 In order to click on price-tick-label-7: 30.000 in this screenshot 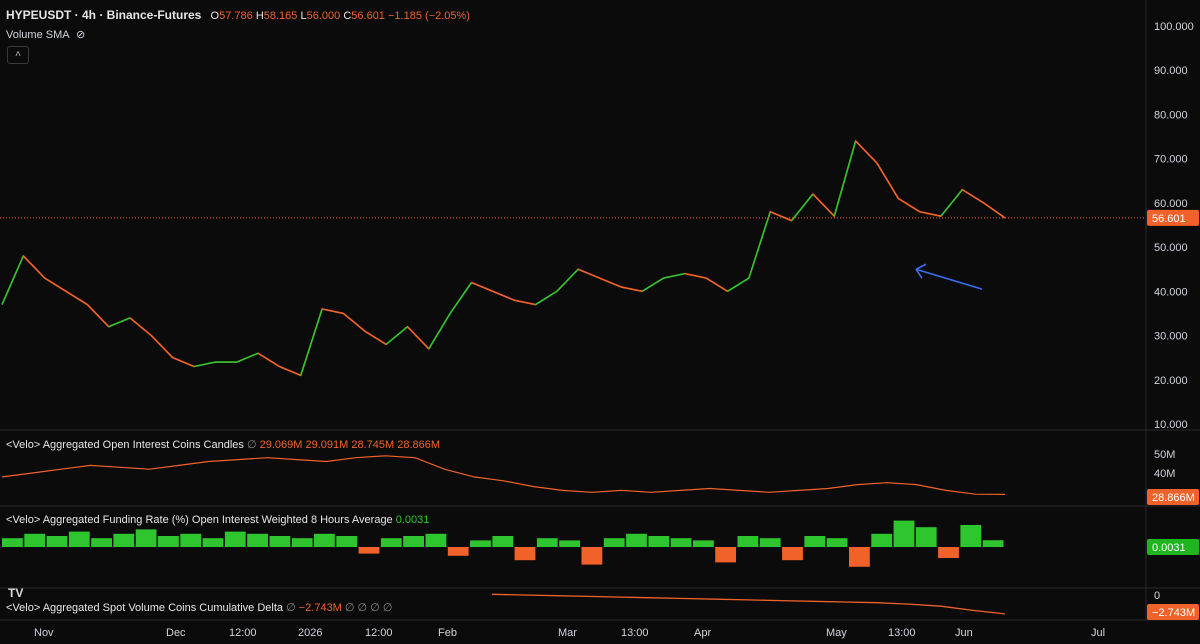, I will do `click(1171, 337)`.